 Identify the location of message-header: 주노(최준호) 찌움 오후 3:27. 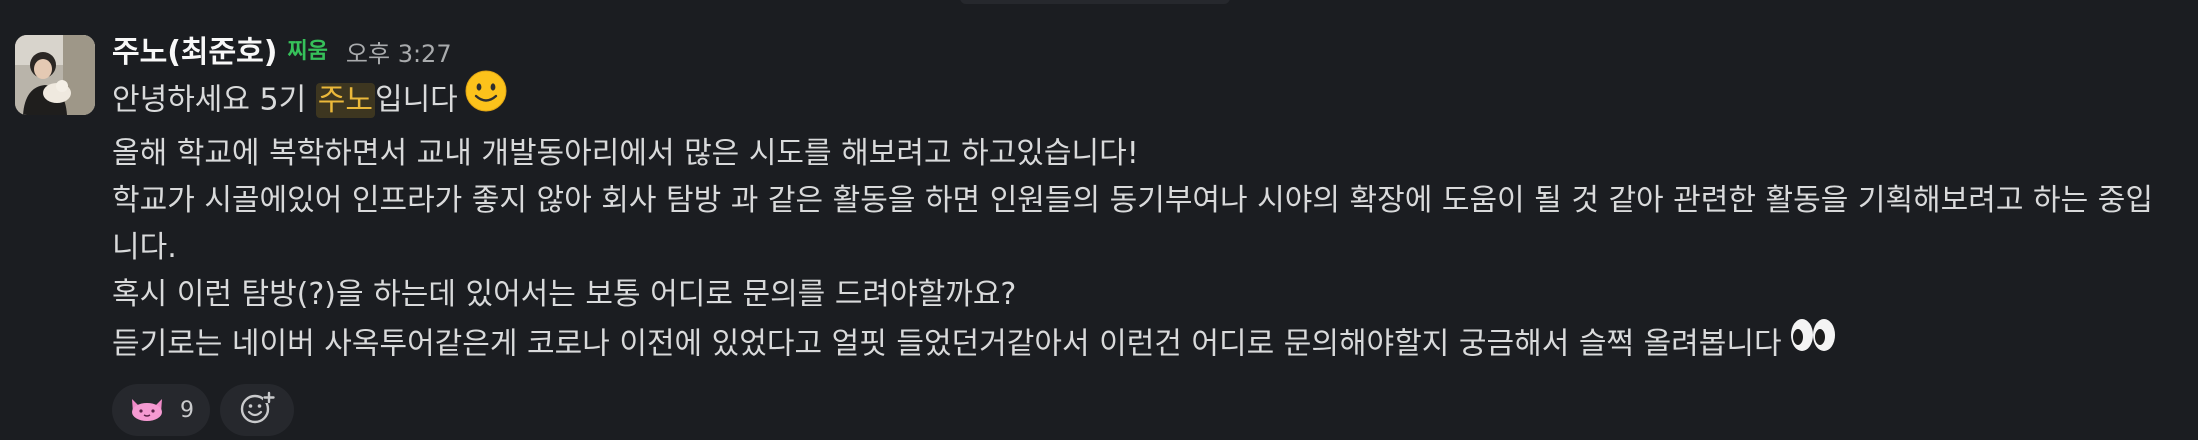
(1152, 49).